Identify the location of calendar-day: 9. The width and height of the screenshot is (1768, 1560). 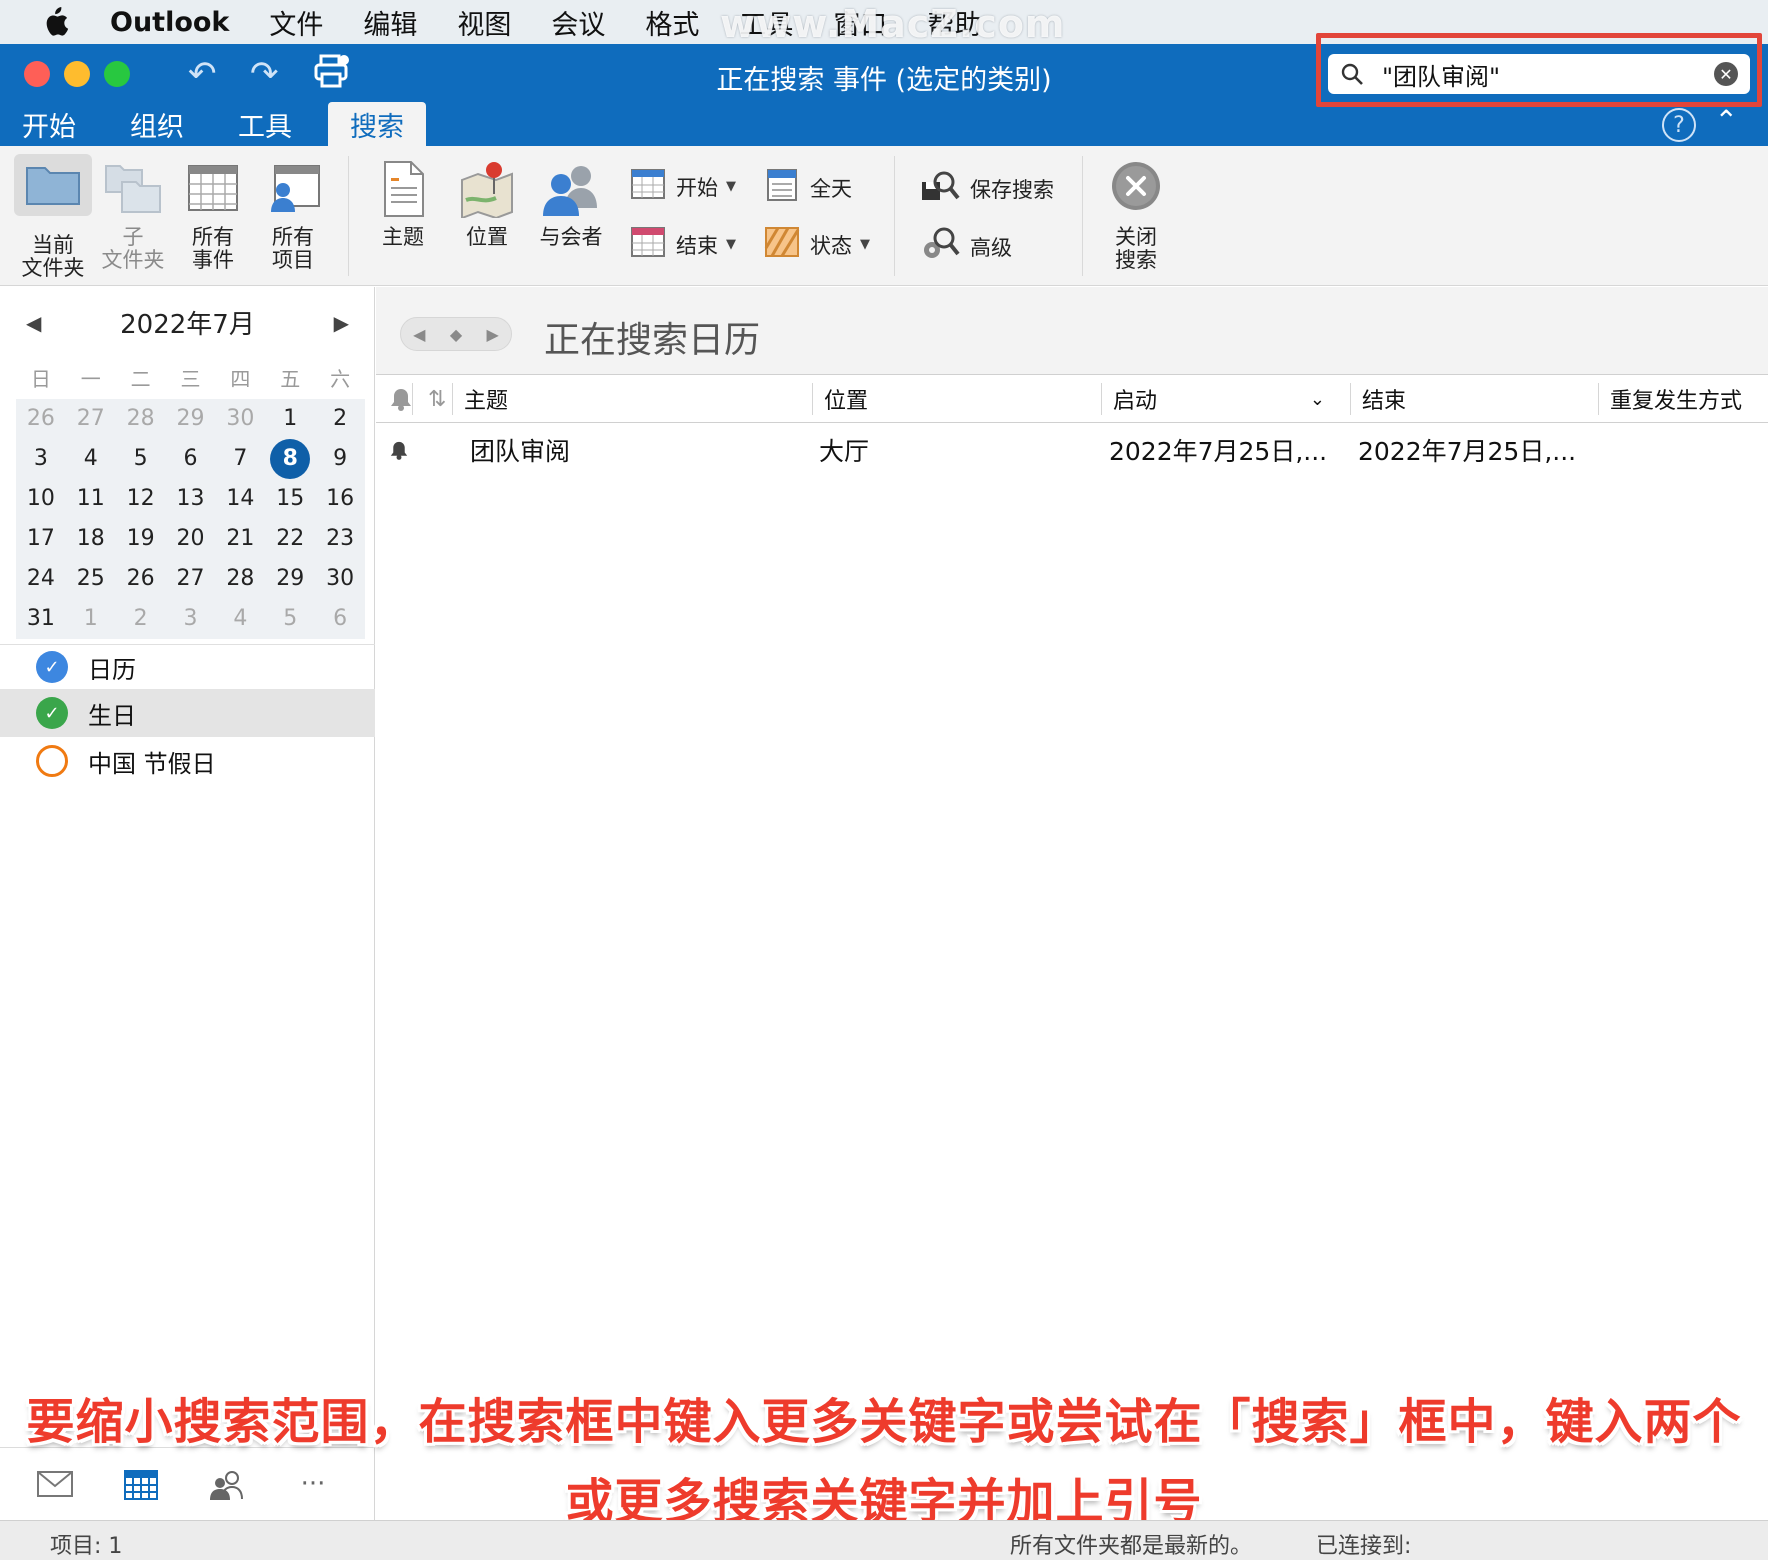
(340, 459).